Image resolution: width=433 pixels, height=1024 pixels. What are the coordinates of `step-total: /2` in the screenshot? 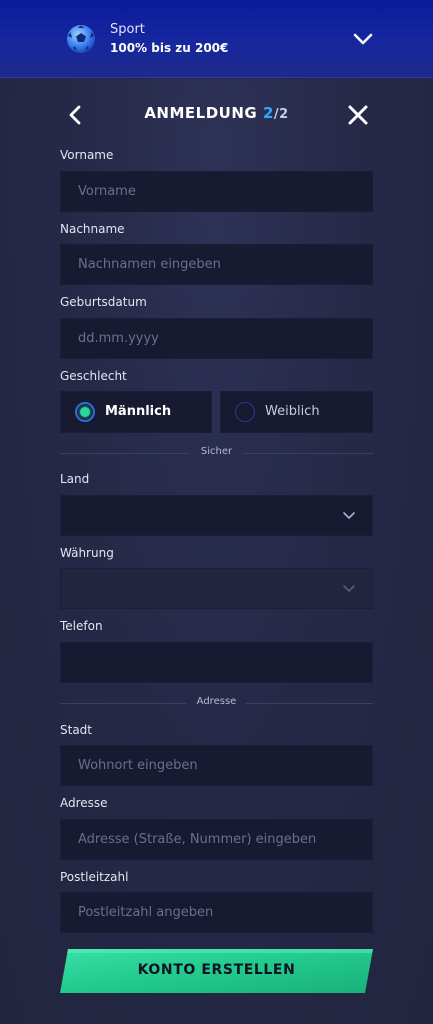 It's located at (281, 114).